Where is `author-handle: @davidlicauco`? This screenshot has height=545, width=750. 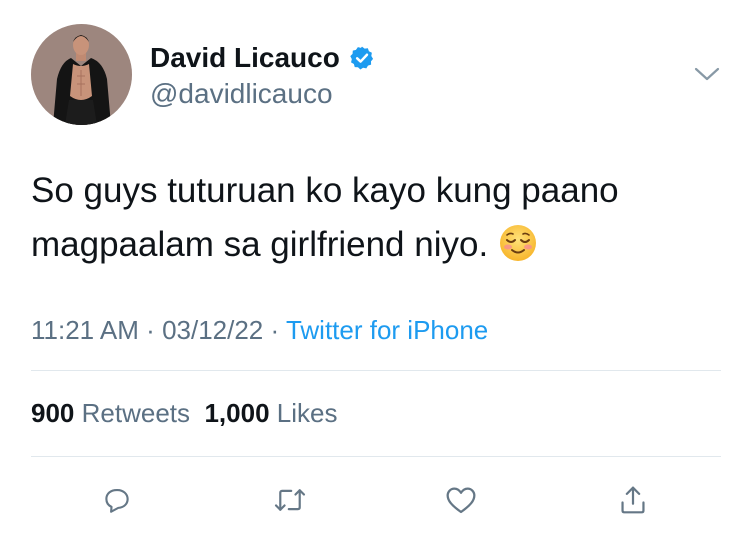
author-handle: @davidlicauco is located at coordinates (241, 94).